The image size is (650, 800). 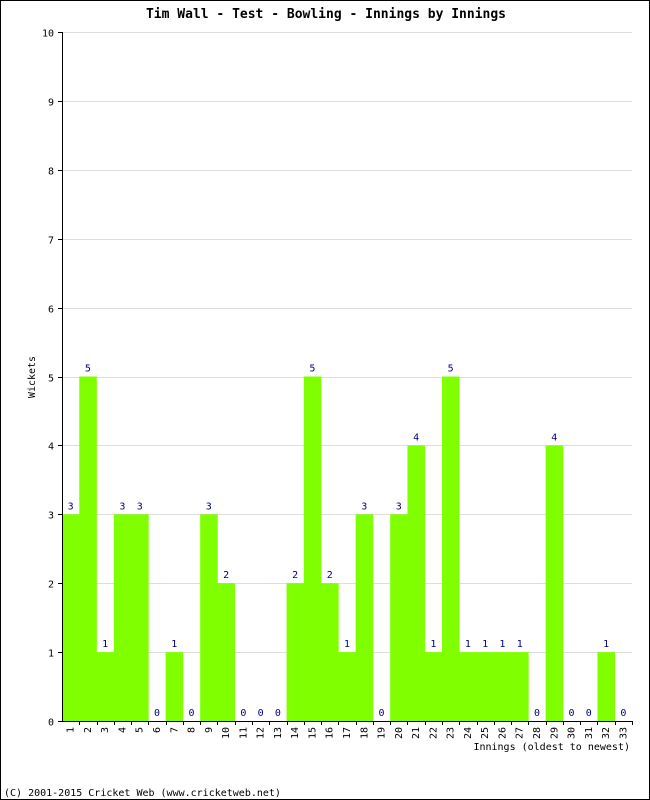 I want to click on x-tick-label: 18, so click(x=364, y=733).